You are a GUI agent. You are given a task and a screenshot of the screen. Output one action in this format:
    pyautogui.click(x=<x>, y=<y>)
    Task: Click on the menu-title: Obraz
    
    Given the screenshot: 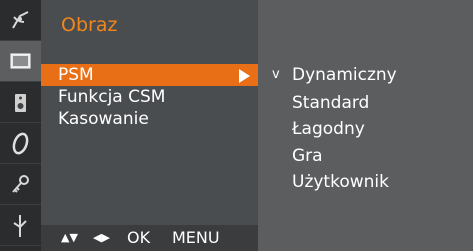 What is the action you would take?
    pyautogui.click(x=89, y=25)
    